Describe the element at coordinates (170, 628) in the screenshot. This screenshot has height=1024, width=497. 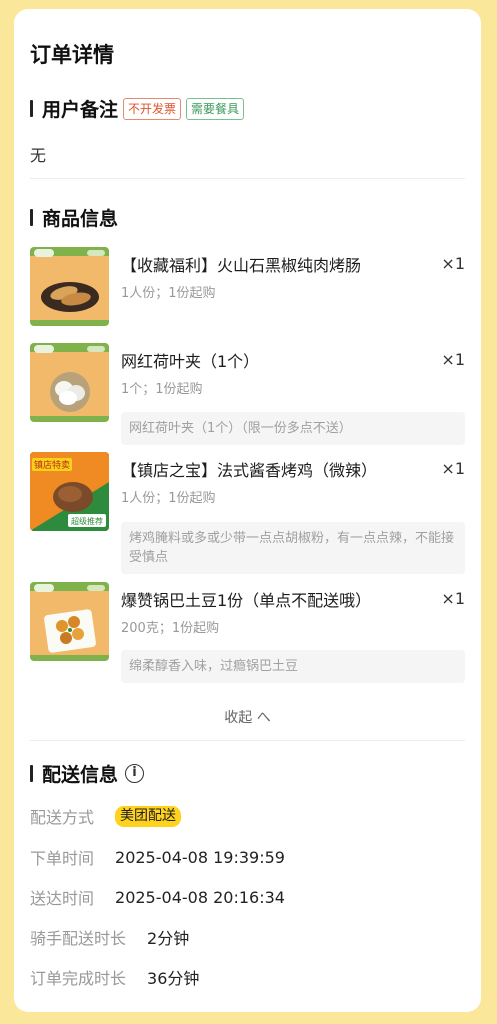
I see `item-spec: 200克；1份起购` at that location.